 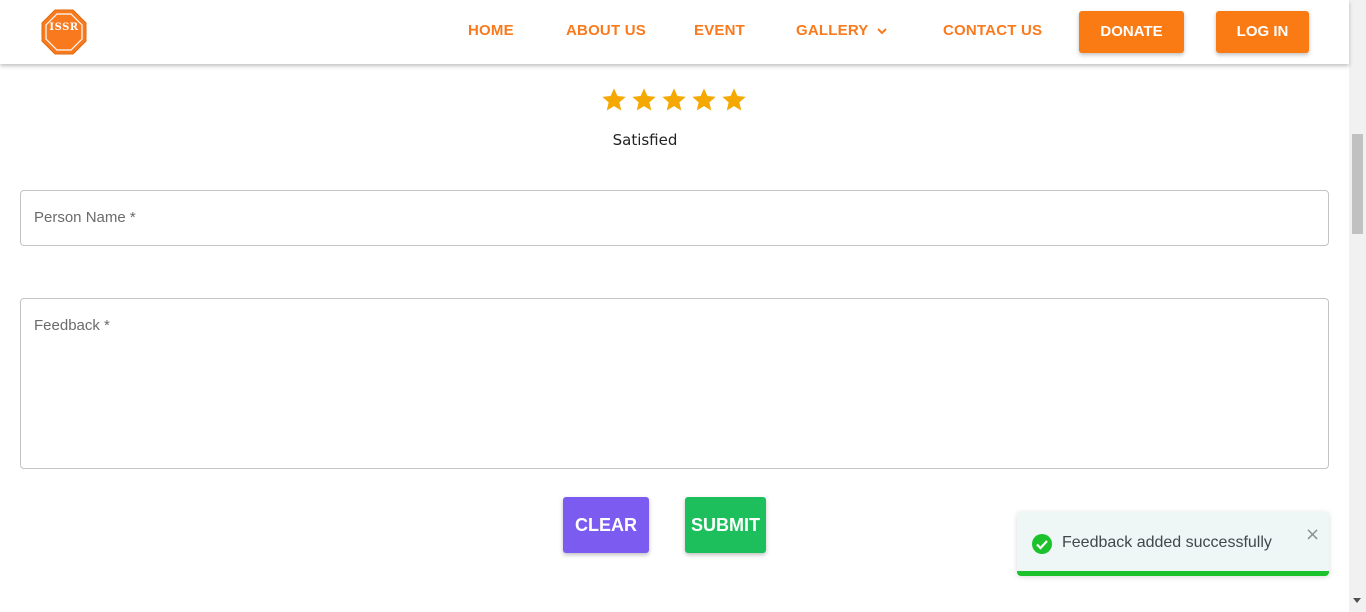 I want to click on star-rating, so click(x=675, y=102).